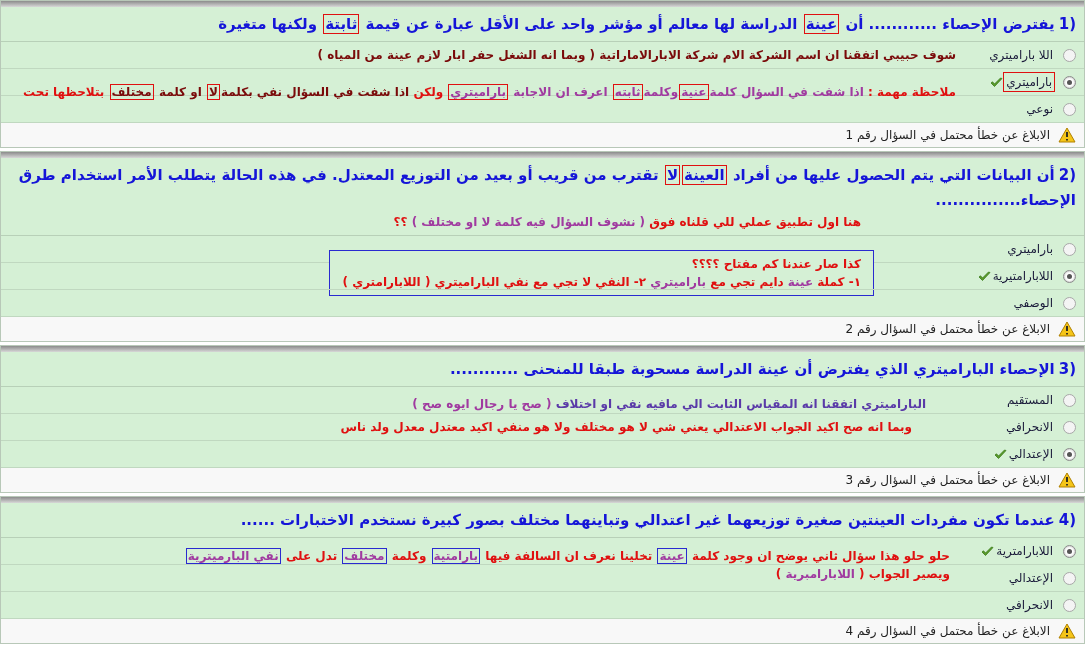 This screenshot has width=1085, height=670. Describe the element at coordinates (669, 404) in the screenshot. I see `annotation-note: الباراميتري اتفقنا انه المقياس الثابت الي مافيه نفي او اختلاف ( صح يا رجال ايوه صح )` at that location.